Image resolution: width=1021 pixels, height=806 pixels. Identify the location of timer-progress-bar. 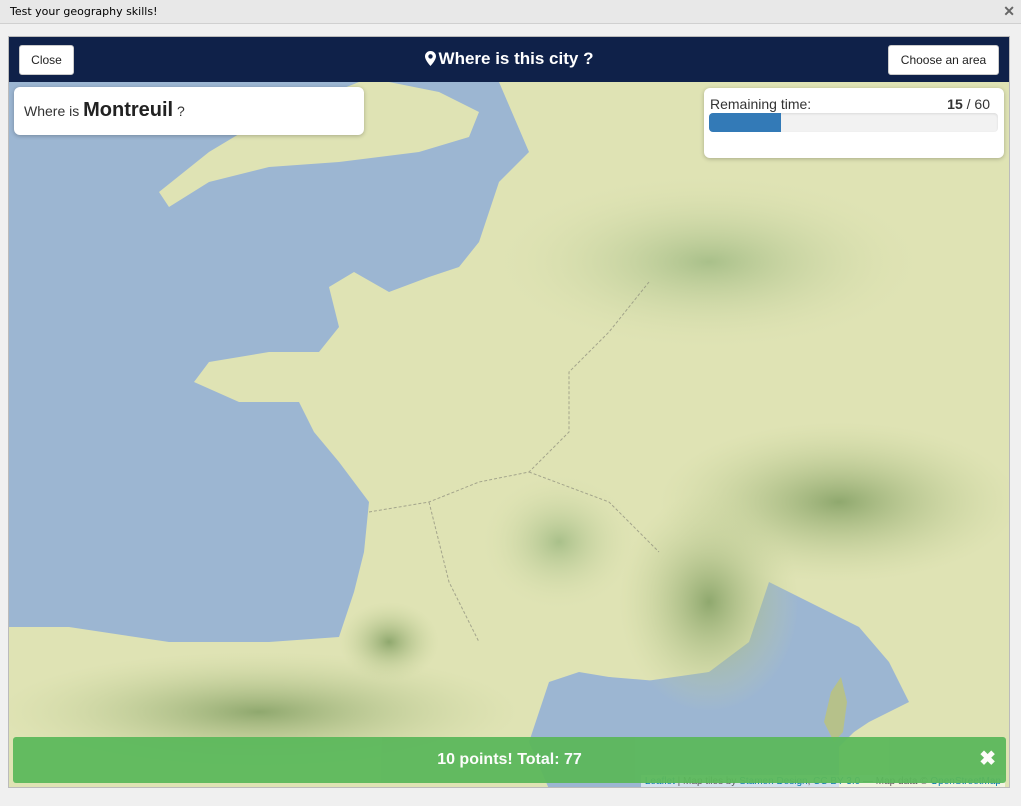
(853, 122).